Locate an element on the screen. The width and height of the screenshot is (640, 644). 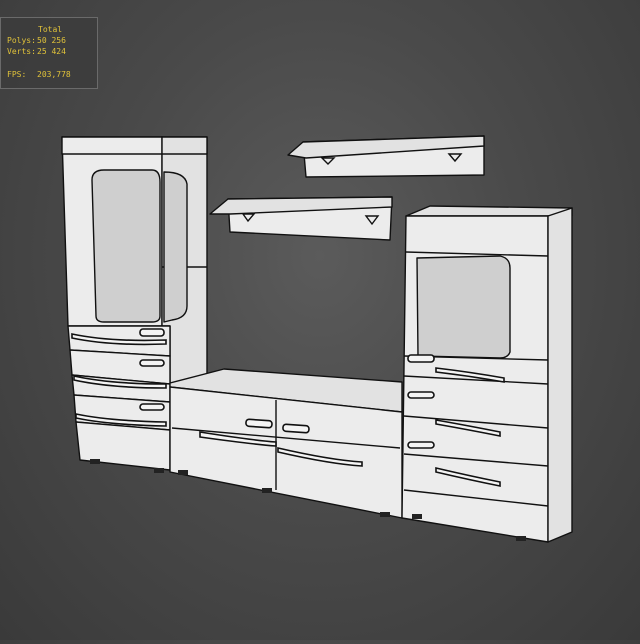
wall-shelf-upper is located at coordinates (386, 156).